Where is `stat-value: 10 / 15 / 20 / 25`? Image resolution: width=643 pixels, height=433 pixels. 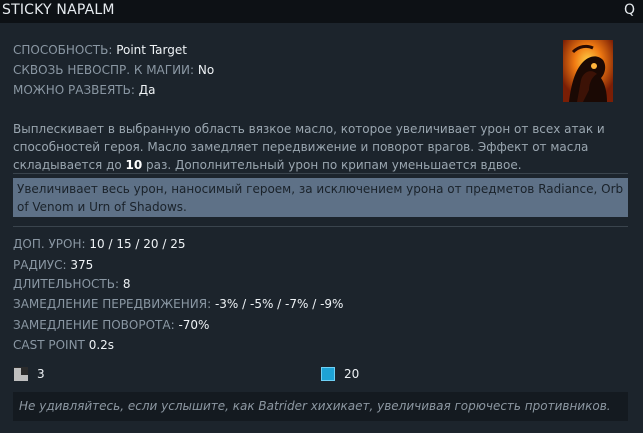
stat-value: 10 / 15 / 20 / 25 is located at coordinates (137, 244).